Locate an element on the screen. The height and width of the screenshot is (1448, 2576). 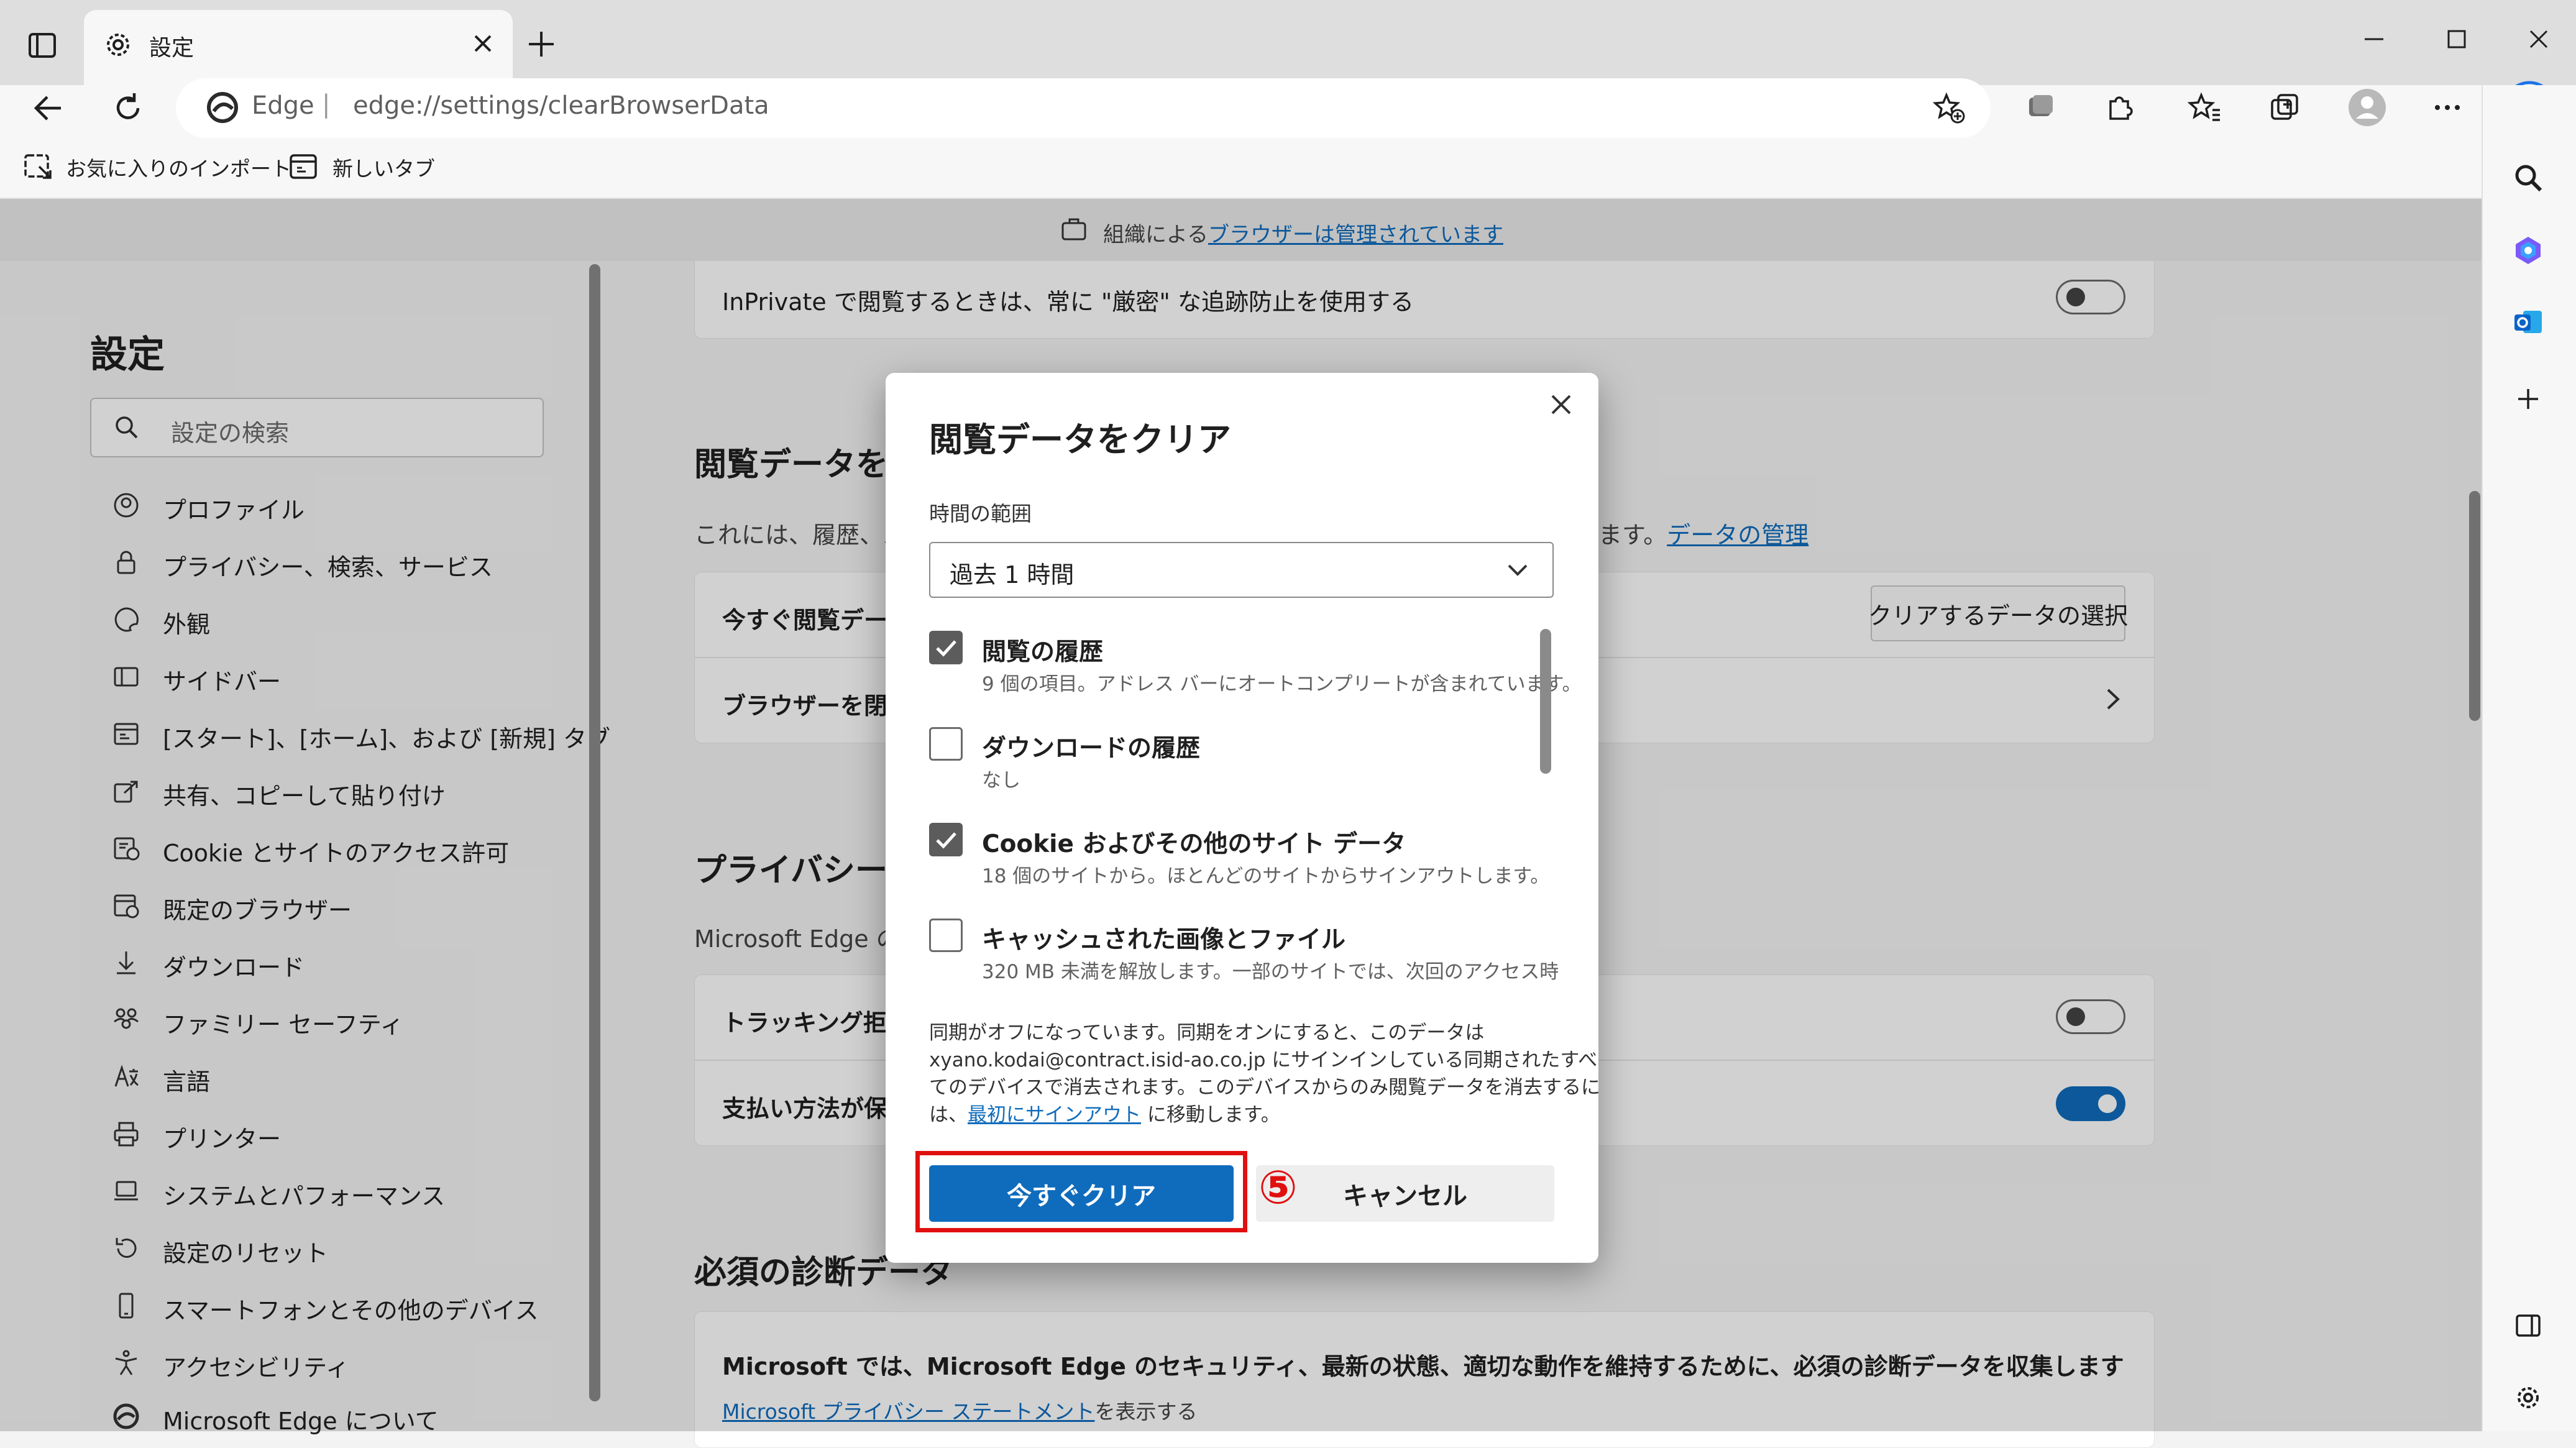
gear-icon is located at coordinates (118, 44).